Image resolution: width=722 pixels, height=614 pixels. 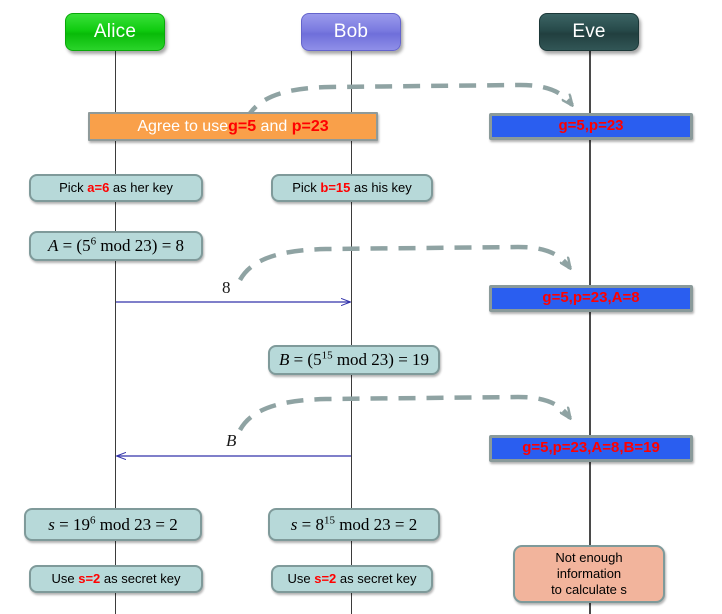 I want to click on note-alice-compute-A: A = (56 mod 23) = 8, so click(x=116, y=246).